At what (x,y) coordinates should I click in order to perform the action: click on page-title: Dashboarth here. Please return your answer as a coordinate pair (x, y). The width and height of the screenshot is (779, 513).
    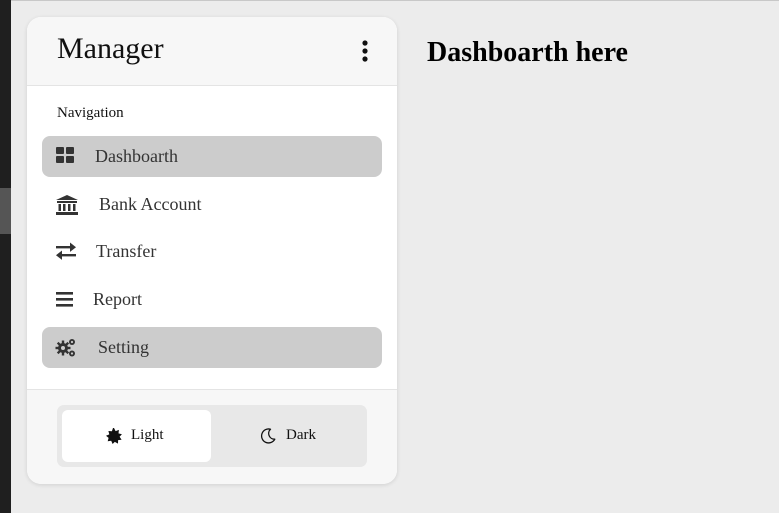
    Looking at the image, I should click on (527, 52).